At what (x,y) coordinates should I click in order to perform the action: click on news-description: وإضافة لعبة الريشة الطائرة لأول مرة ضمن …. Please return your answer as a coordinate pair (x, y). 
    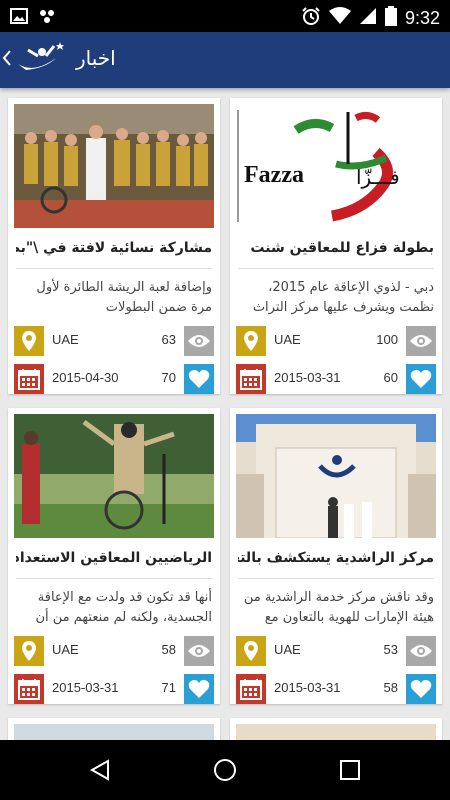
    Looking at the image, I should click on (124, 297).